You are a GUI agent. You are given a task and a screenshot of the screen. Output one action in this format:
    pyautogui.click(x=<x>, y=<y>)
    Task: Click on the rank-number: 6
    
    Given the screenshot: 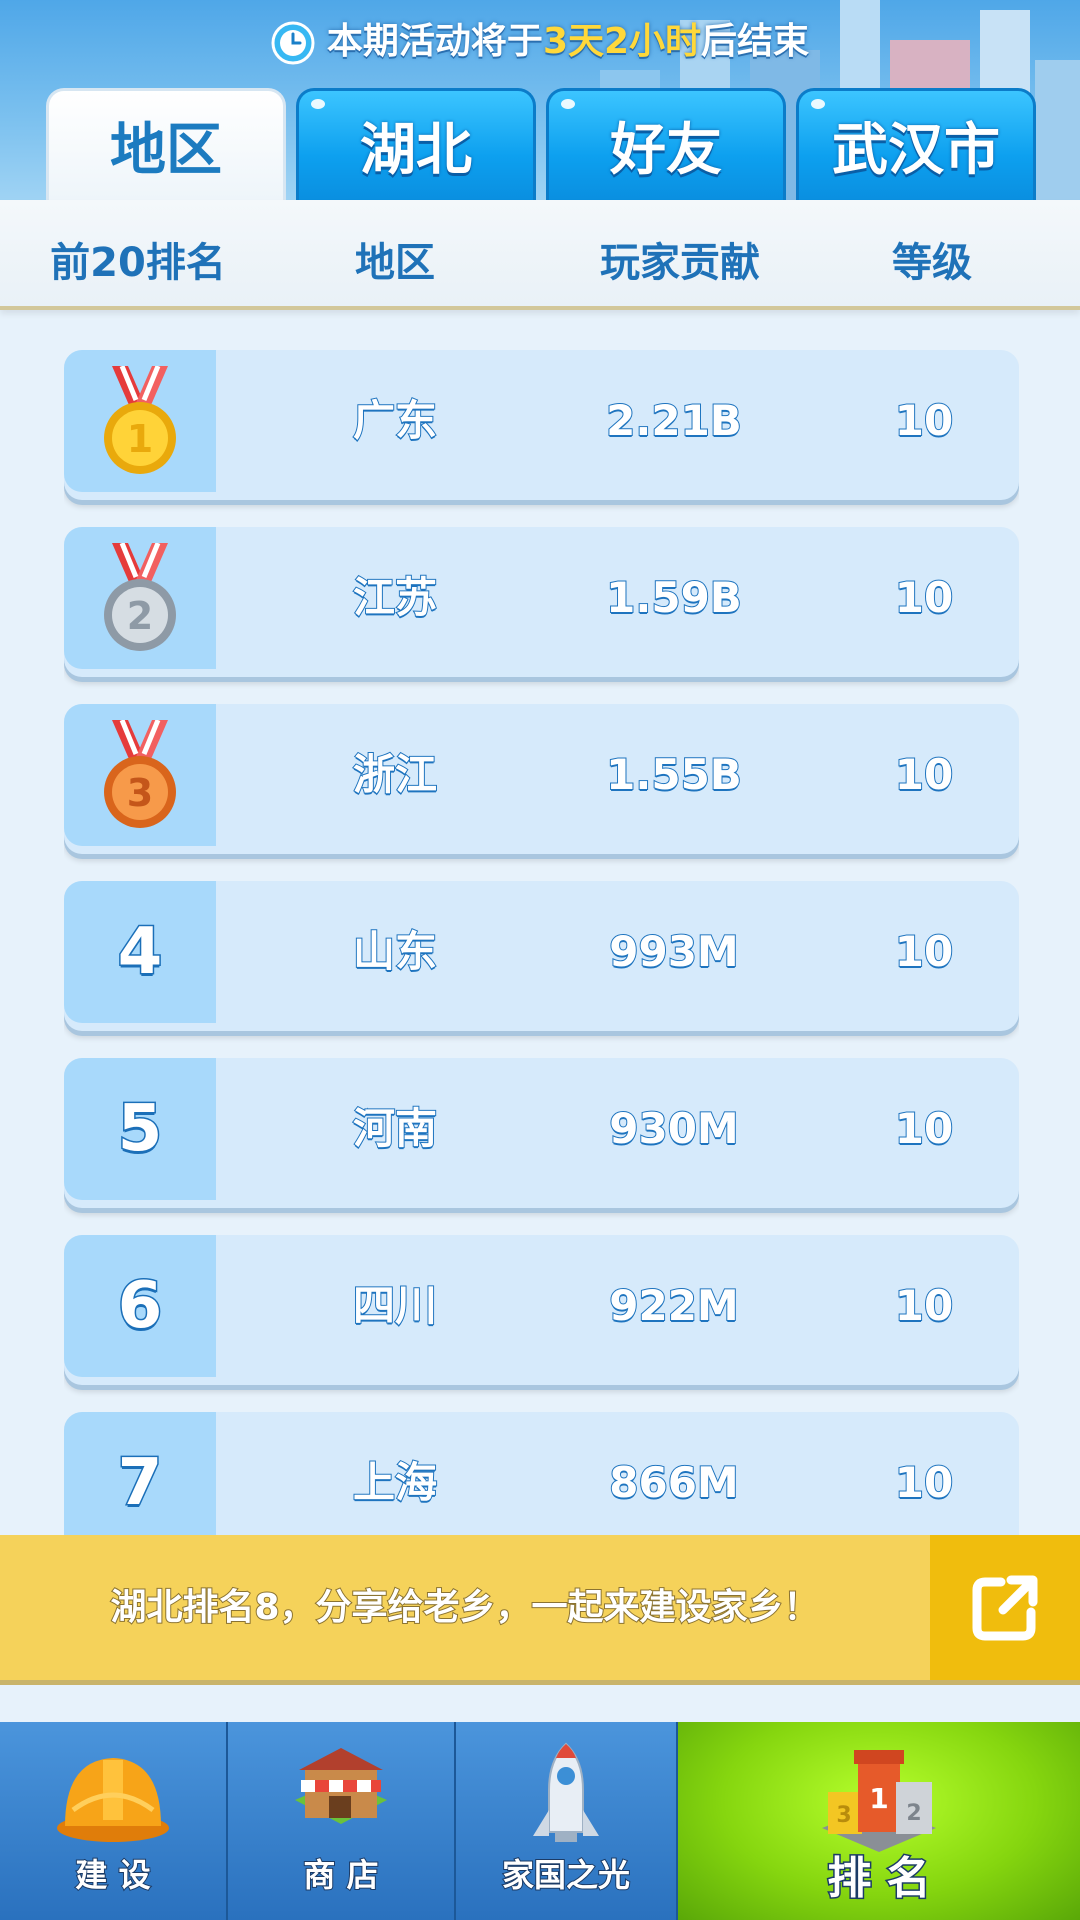 What is the action you would take?
    pyautogui.click(x=140, y=1306)
    